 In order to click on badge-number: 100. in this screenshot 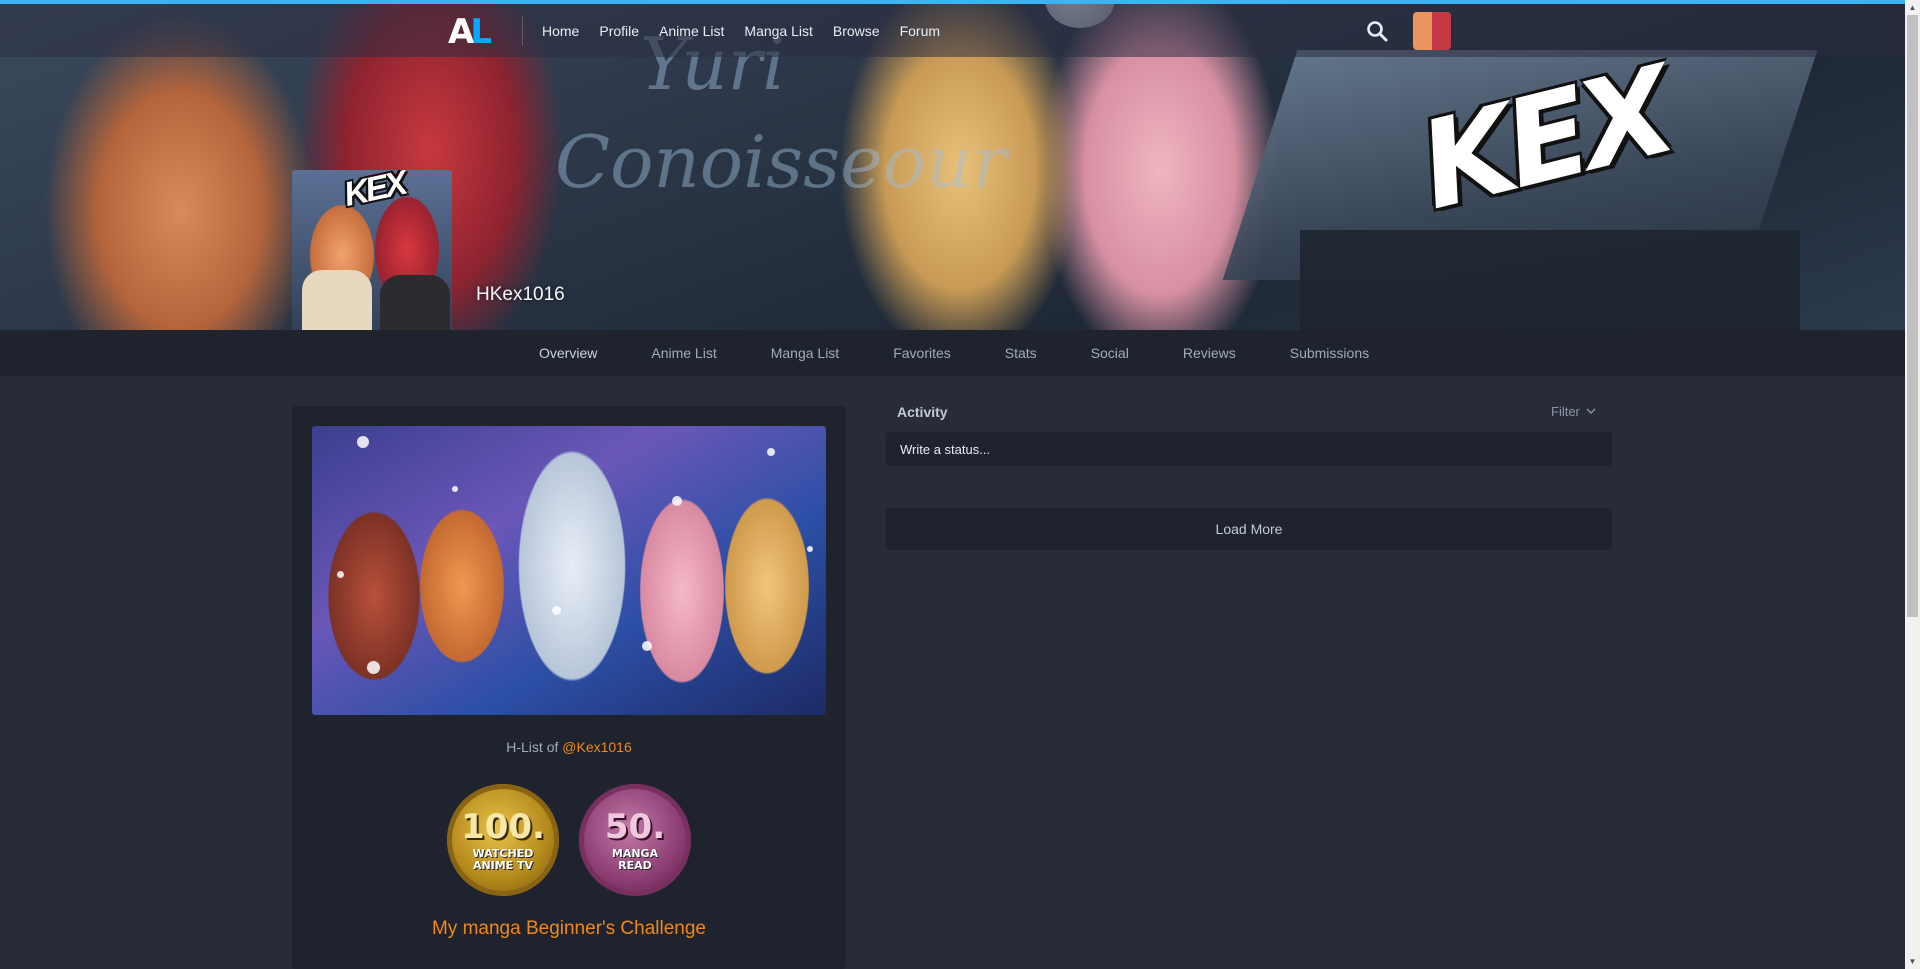, I will do `click(503, 826)`.